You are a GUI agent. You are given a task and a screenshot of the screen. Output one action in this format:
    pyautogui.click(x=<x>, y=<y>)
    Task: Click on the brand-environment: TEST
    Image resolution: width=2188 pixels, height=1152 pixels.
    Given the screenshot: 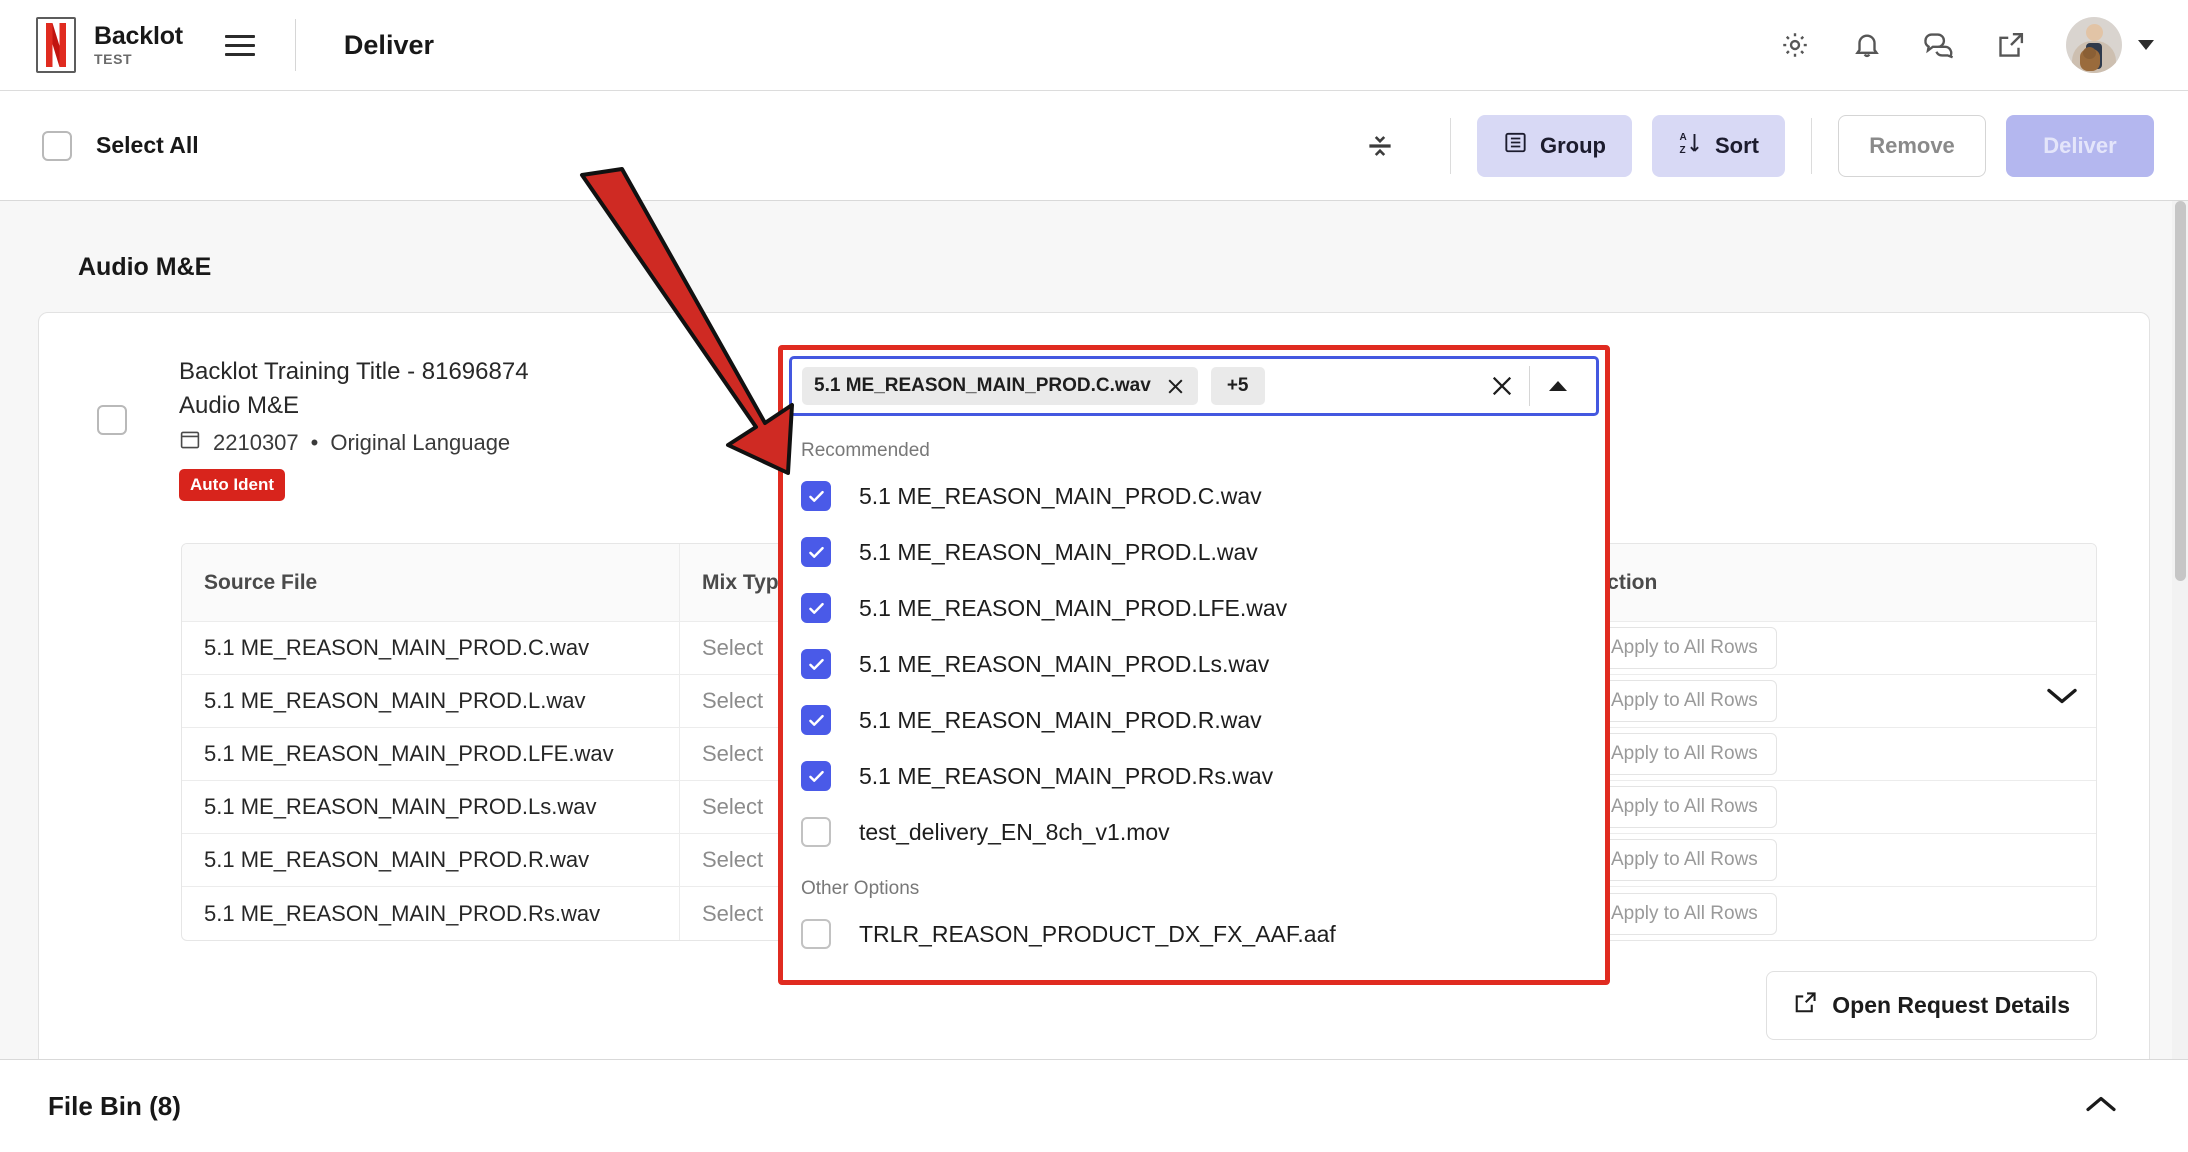 What is the action you would take?
    pyautogui.click(x=113, y=59)
    